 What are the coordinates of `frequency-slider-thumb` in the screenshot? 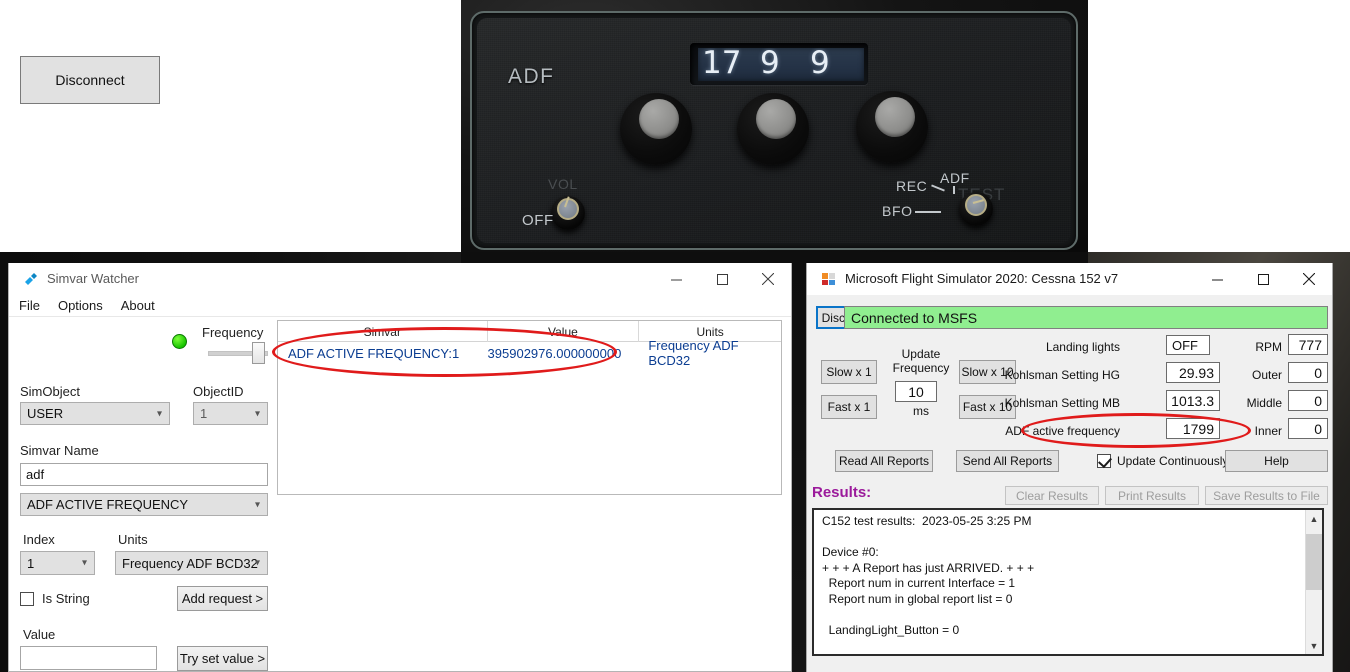 It's located at (258, 353).